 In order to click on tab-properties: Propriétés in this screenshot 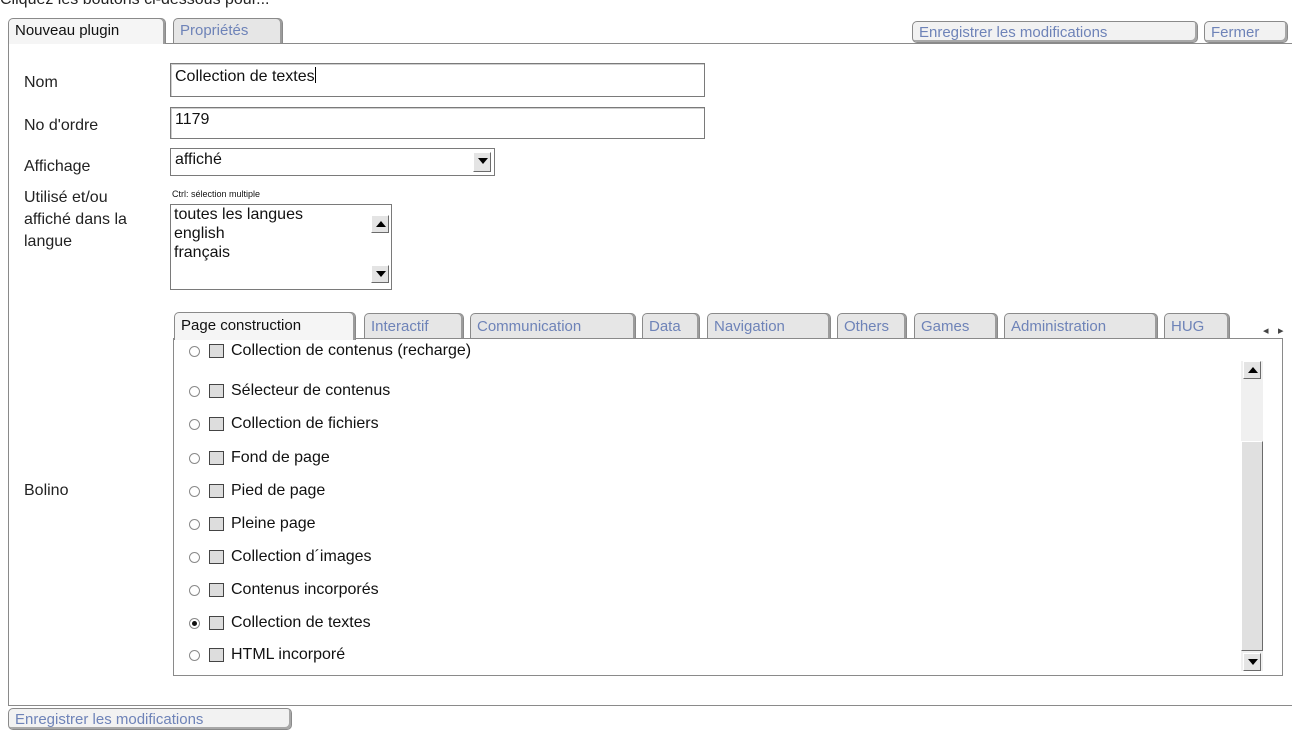, I will do `click(228, 31)`.